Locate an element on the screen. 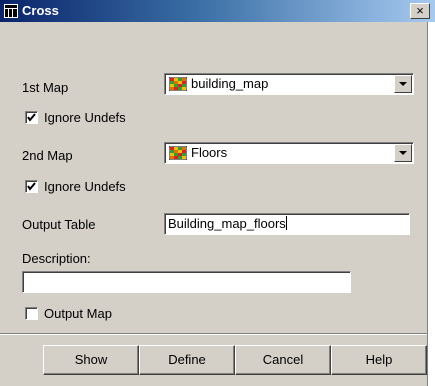 The width and height of the screenshot is (435, 386). map1-dropdown-button is located at coordinates (403, 84).